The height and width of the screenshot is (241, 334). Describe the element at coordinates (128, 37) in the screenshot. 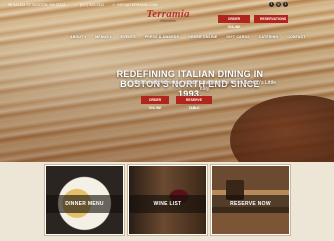

I see `nav-item-events: EVENTS` at that location.